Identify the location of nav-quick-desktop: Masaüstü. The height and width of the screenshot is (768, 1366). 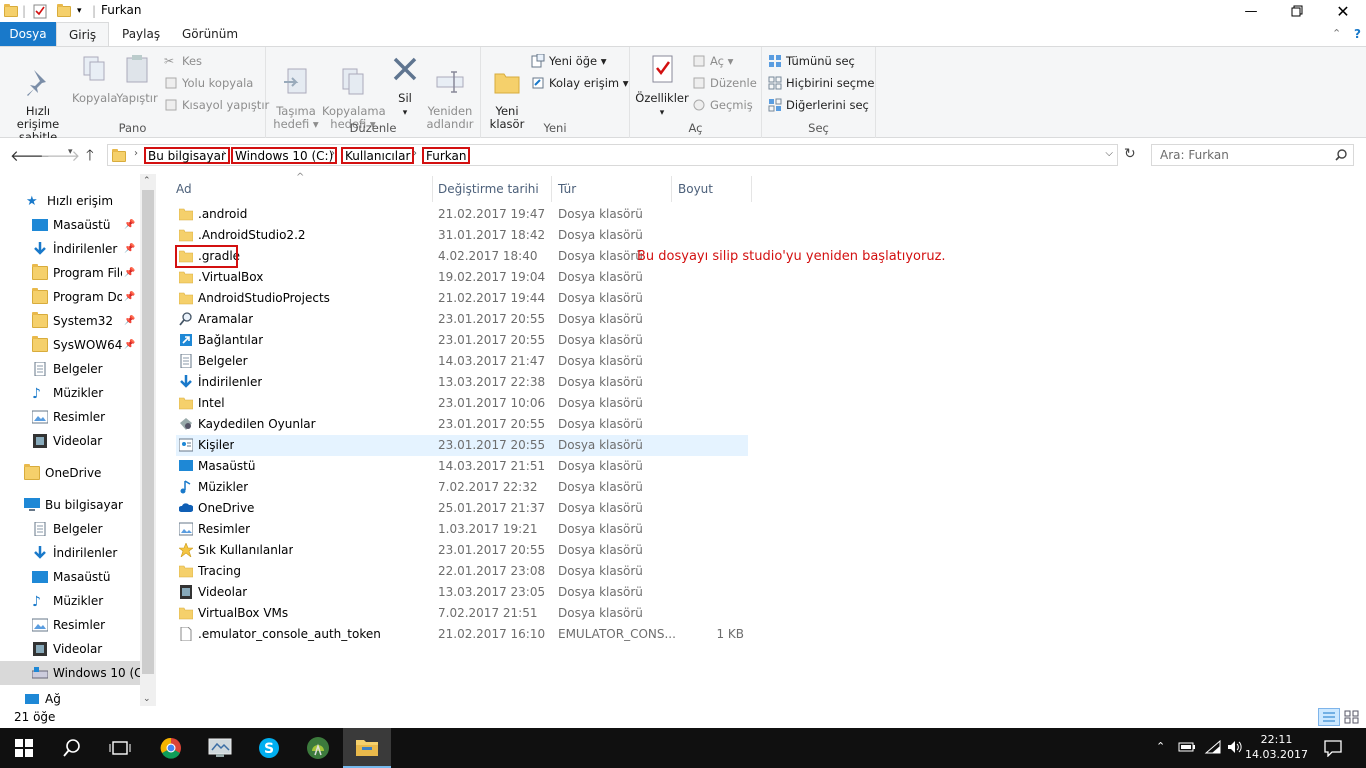
(71, 225).